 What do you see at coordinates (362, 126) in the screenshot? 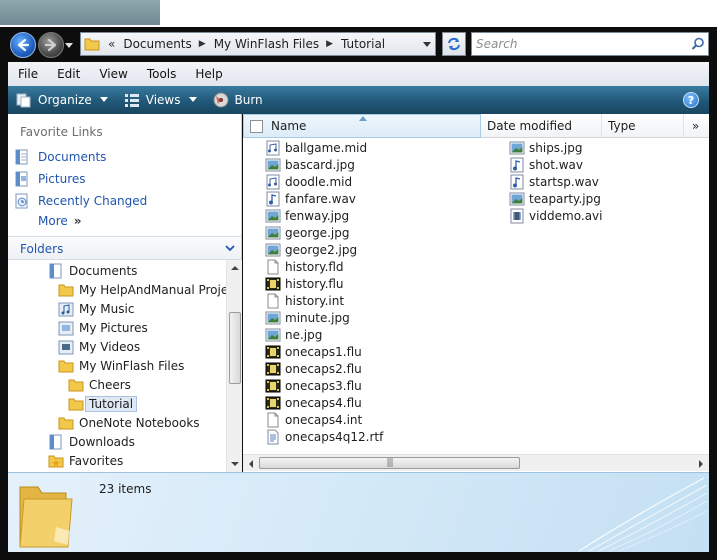
I see `column-header-name: Name` at bounding box center [362, 126].